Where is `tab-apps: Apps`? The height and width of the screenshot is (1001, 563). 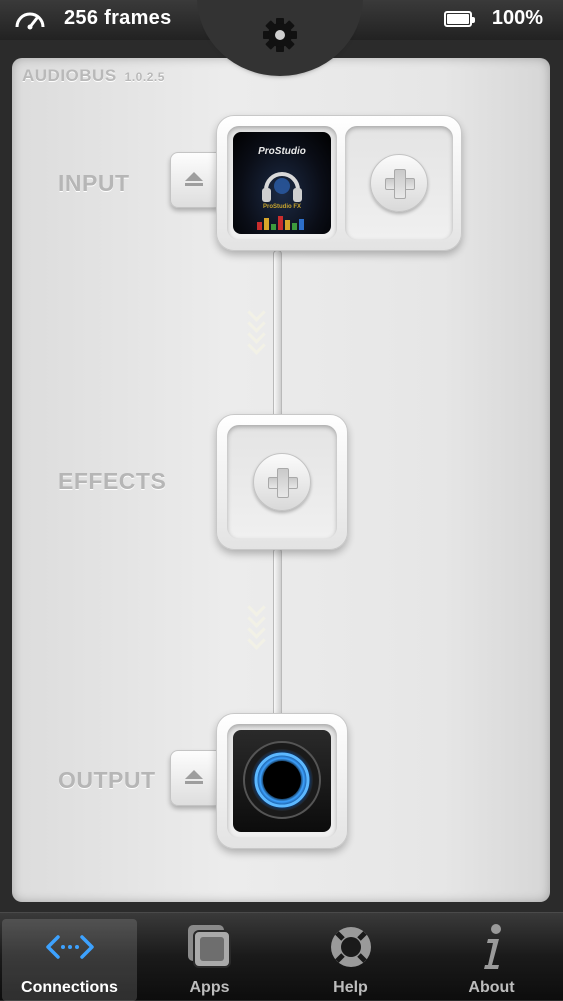
tab-apps: Apps is located at coordinates (209, 960).